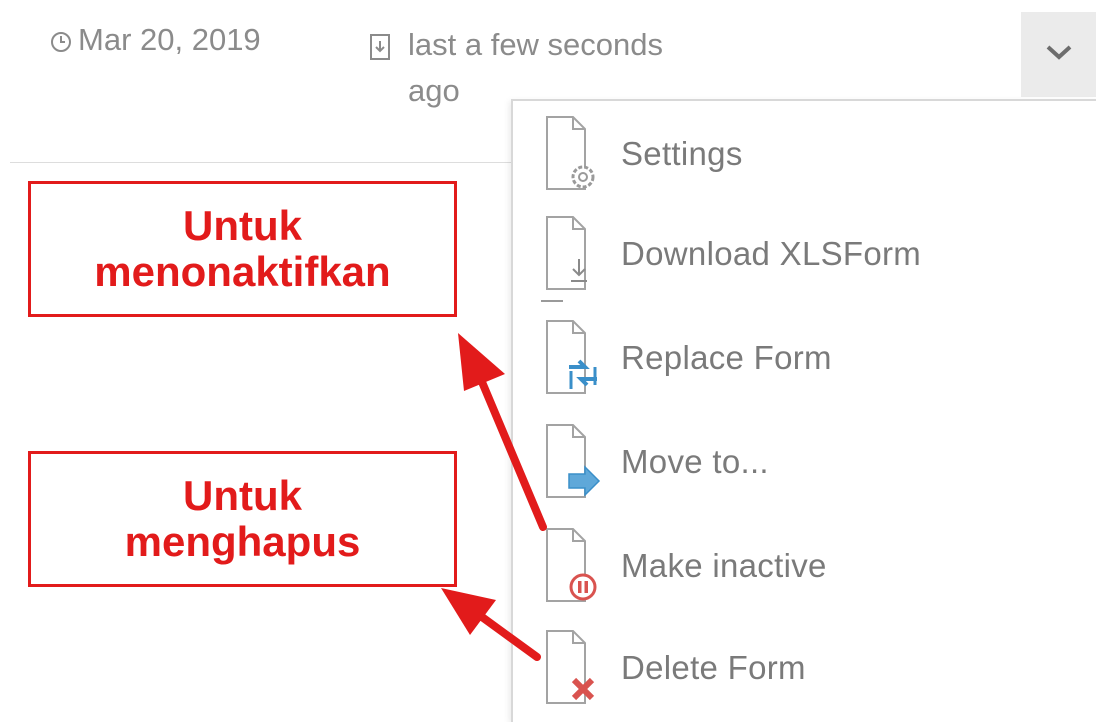 The image size is (1096, 722). I want to click on annotation-arrows, so click(494, 497).